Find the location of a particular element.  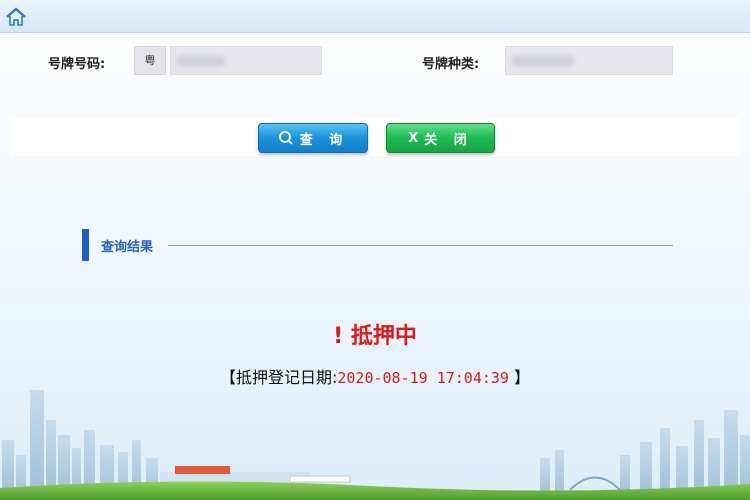

query-button-label: 查 询 is located at coordinates (324, 140).